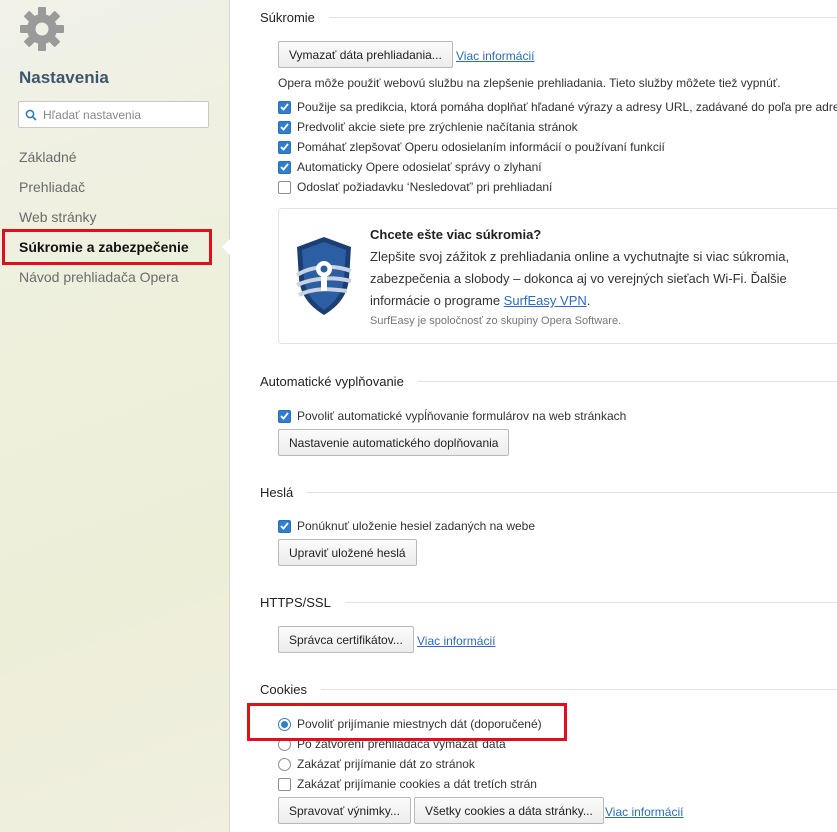 The width and height of the screenshot is (837, 832). I want to click on section-title: Súkromie, so click(287, 17).